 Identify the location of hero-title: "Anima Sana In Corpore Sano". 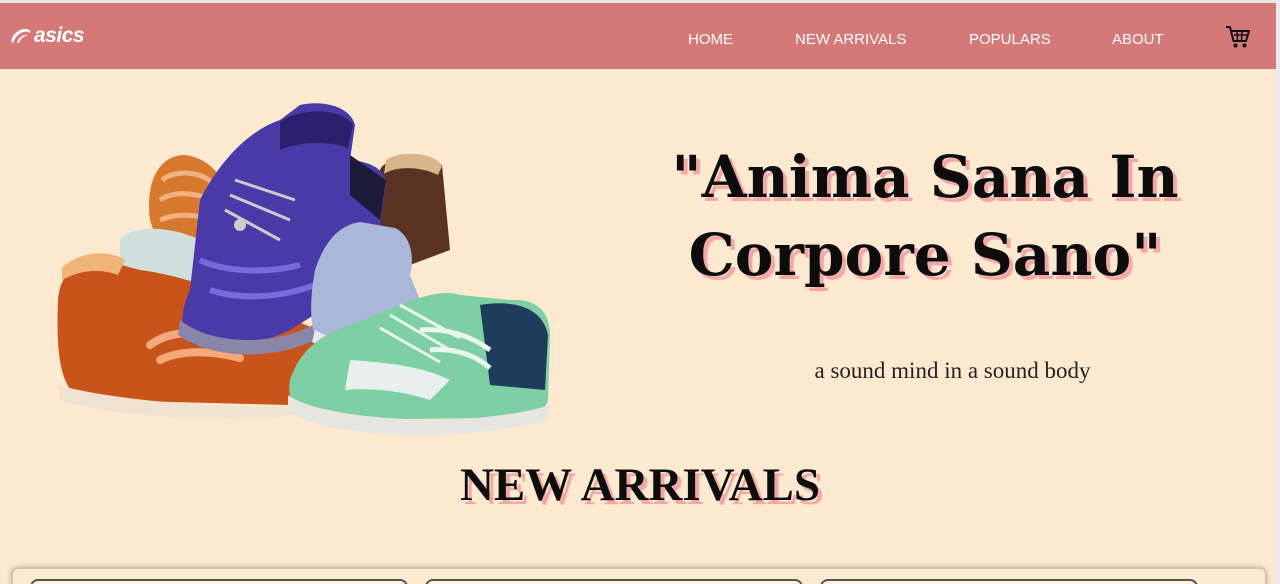
(925, 216).